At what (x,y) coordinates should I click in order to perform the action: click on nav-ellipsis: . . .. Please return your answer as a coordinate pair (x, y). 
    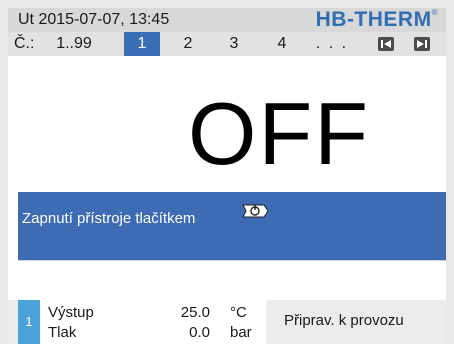
    Looking at the image, I should click on (332, 43).